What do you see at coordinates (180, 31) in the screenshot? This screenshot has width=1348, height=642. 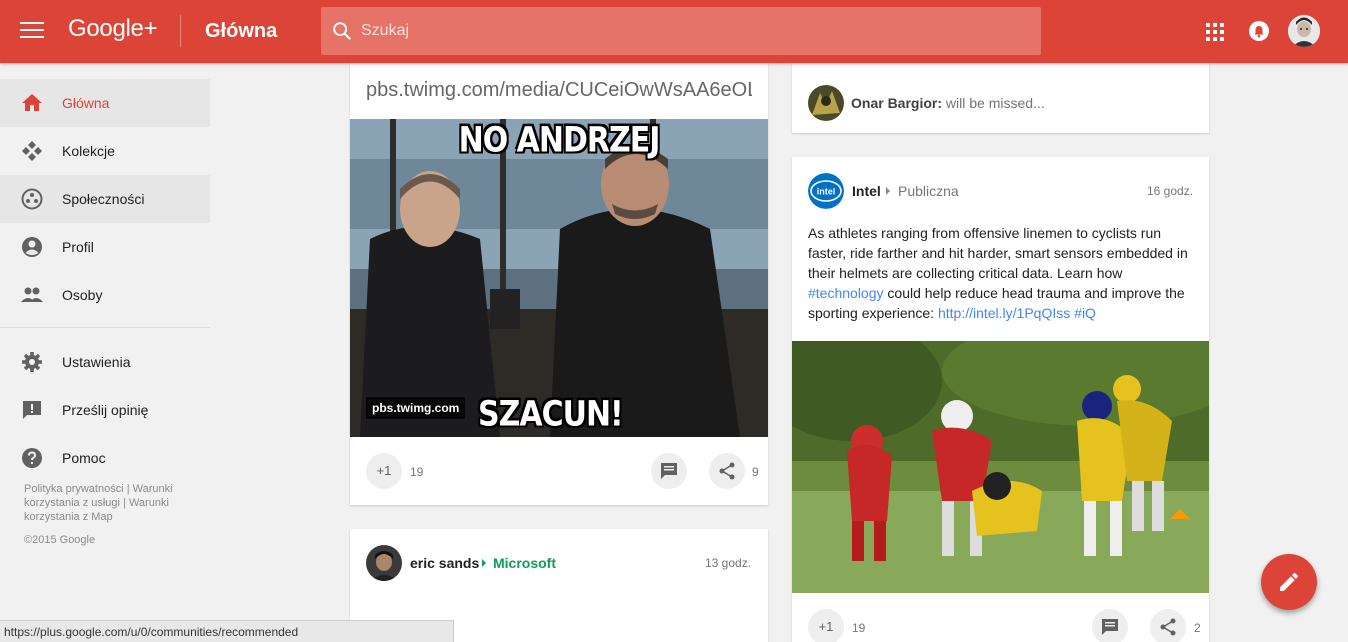 I see `divider` at bounding box center [180, 31].